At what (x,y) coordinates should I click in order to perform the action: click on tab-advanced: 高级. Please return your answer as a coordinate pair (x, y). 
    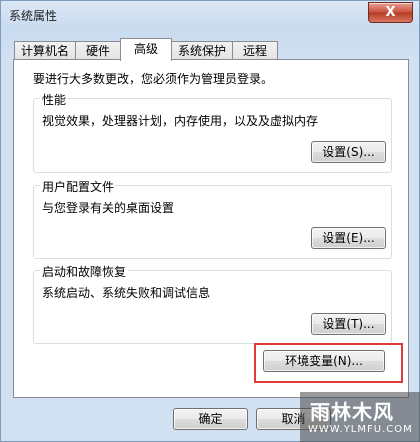
    Looking at the image, I should click on (146, 49).